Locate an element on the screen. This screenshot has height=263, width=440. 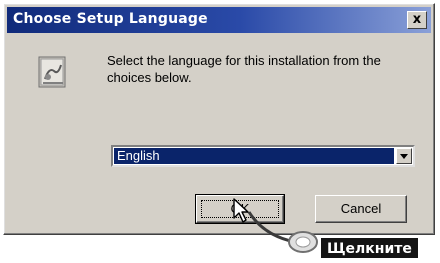
language-select: English is located at coordinates (263, 156).